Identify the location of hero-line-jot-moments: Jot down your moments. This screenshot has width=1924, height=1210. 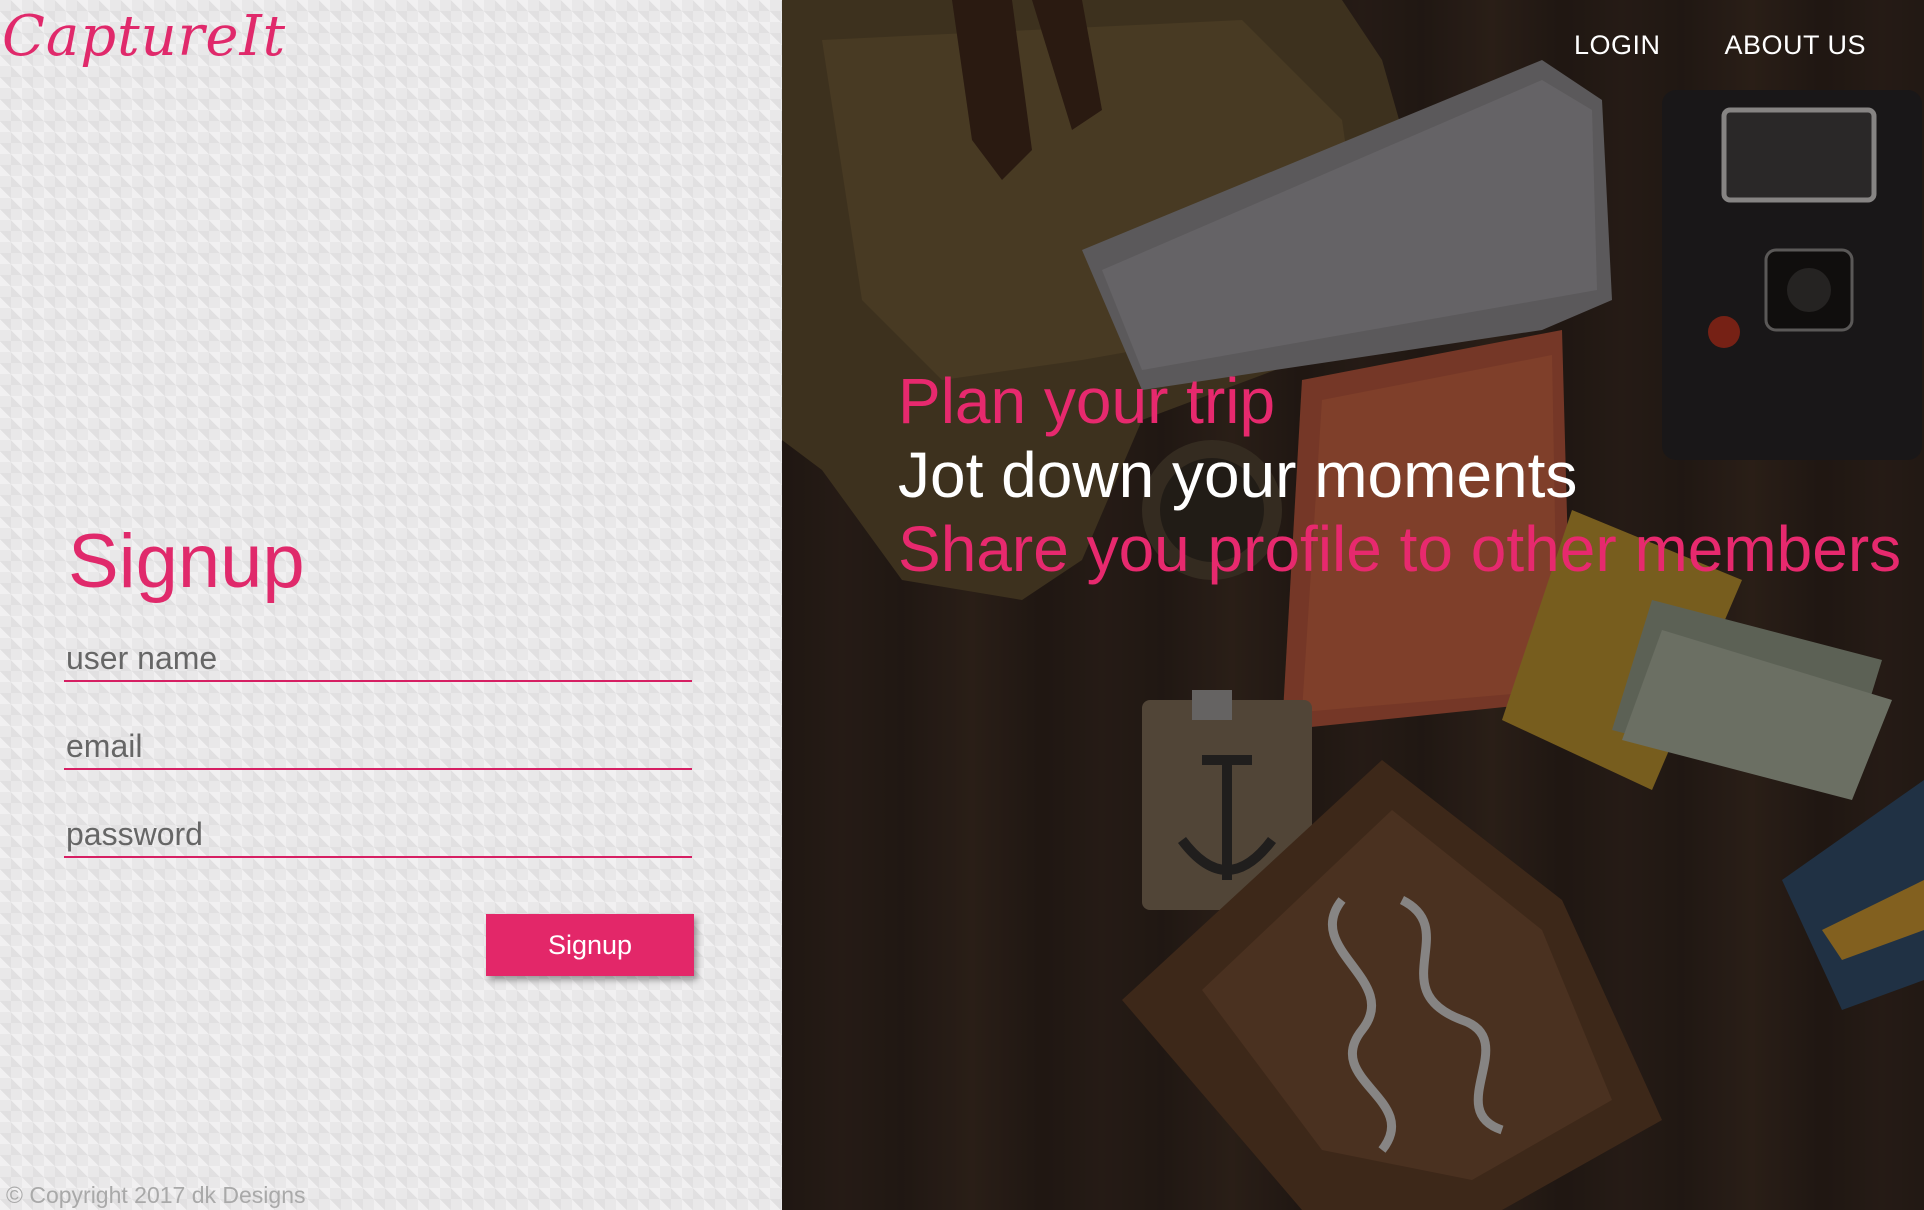
(1238, 475).